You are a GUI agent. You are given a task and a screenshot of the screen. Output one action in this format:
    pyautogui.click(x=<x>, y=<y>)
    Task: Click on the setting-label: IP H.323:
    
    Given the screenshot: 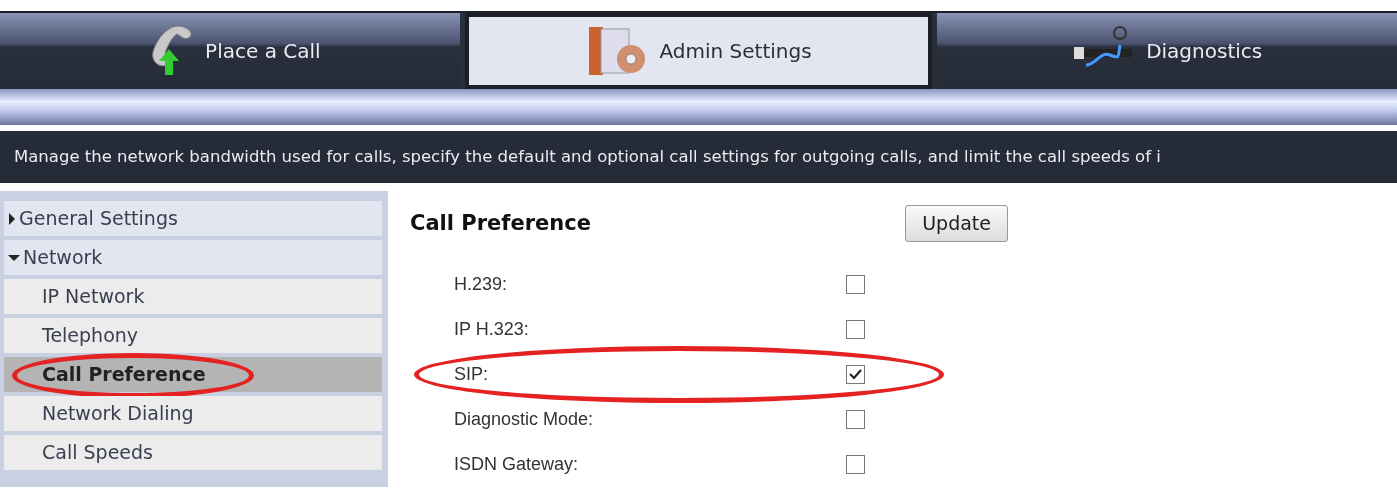 What is the action you would take?
    pyautogui.click(x=491, y=329)
    